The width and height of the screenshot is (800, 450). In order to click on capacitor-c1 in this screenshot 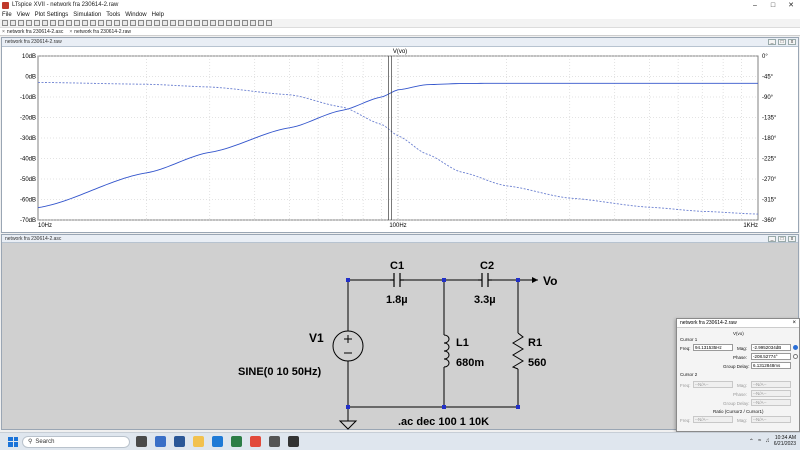, I will do `click(397, 280)`.